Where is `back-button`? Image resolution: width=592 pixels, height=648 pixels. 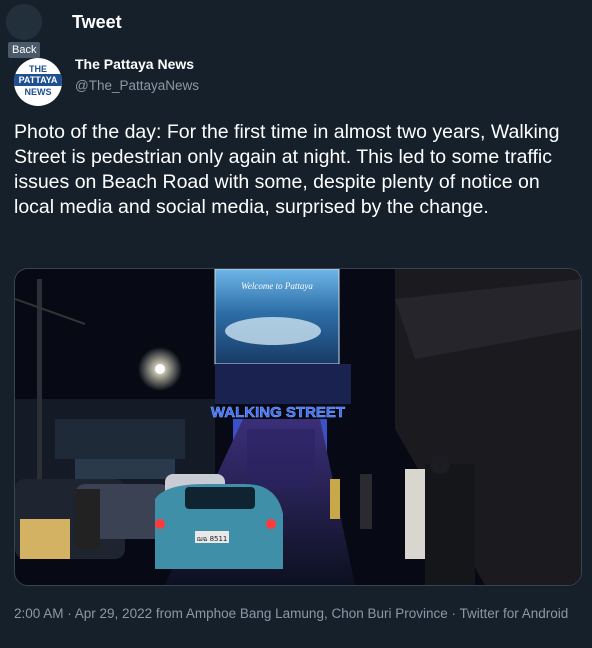
back-button is located at coordinates (24, 22).